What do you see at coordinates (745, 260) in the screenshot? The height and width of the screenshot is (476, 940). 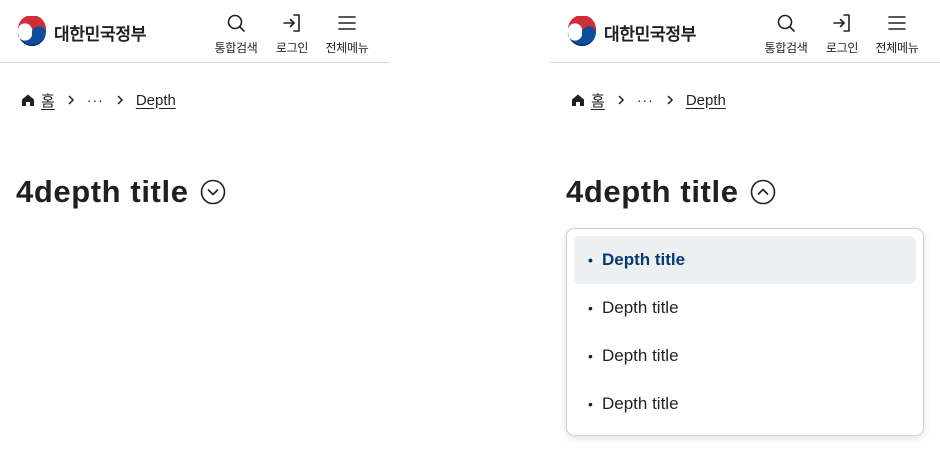 I see `dropdown-item-active: • Depth title` at bounding box center [745, 260].